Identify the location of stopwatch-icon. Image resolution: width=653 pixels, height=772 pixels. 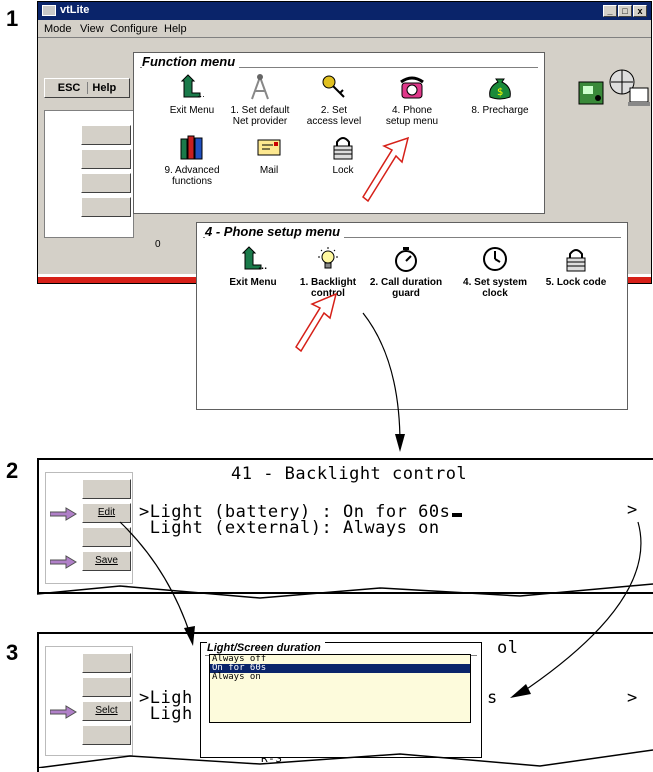
(406, 259).